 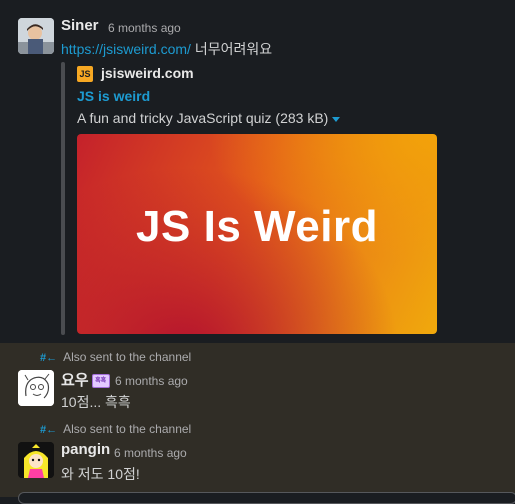 I want to click on collapse-caret-icon, so click(x=336, y=119).